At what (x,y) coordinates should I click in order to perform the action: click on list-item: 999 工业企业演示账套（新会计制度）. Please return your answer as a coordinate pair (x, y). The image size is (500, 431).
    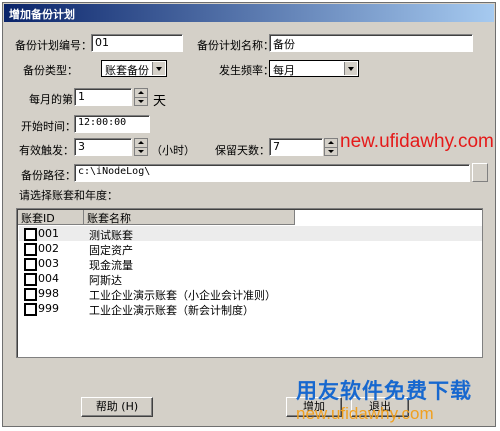
    Looking at the image, I should click on (250, 309).